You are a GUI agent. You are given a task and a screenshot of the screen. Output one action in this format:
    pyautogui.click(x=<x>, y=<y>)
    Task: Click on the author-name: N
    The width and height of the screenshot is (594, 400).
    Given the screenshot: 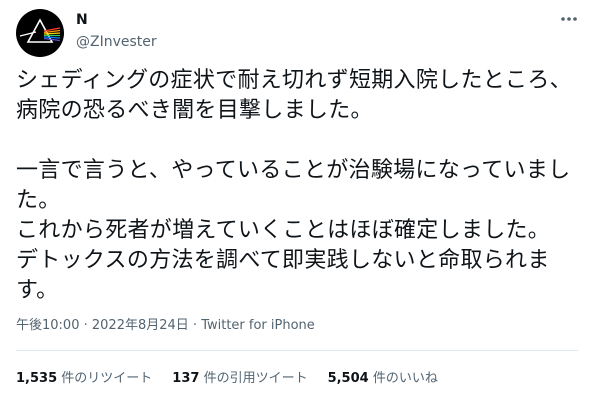 What is the action you would take?
    pyautogui.click(x=82, y=20)
    